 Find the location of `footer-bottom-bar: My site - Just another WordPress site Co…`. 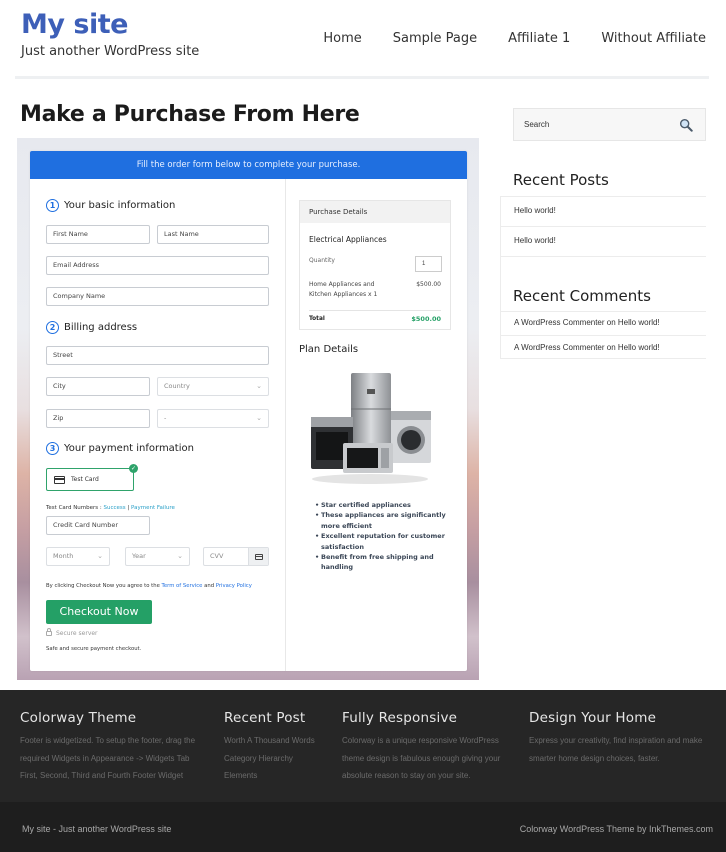

footer-bottom-bar: My site - Just another WordPress site Co… is located at coordinates (363, 827).